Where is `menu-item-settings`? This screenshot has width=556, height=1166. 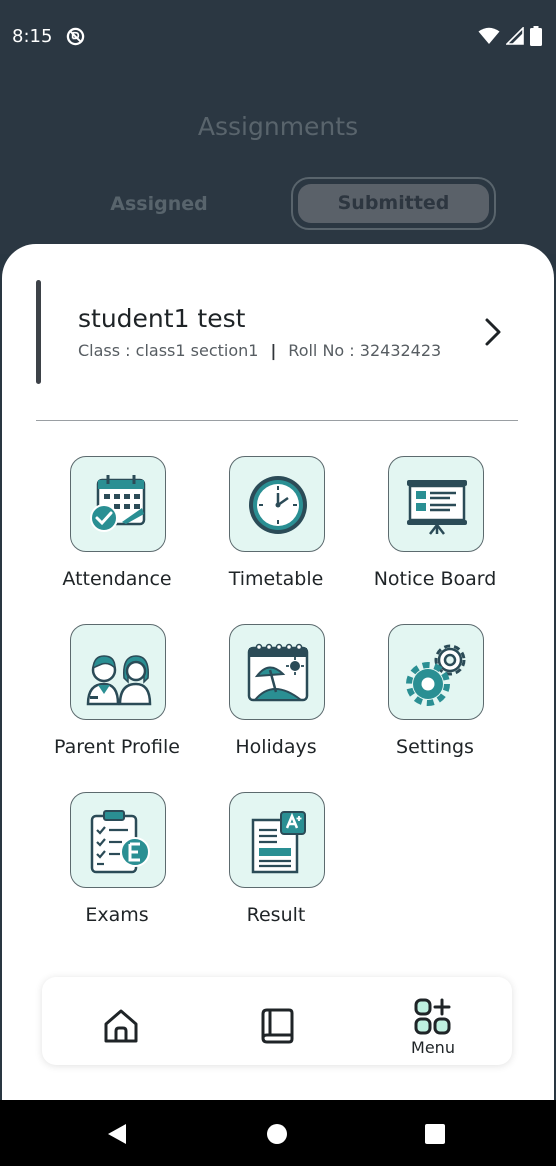 menu-item-settings is located at coordinates (436, 672).